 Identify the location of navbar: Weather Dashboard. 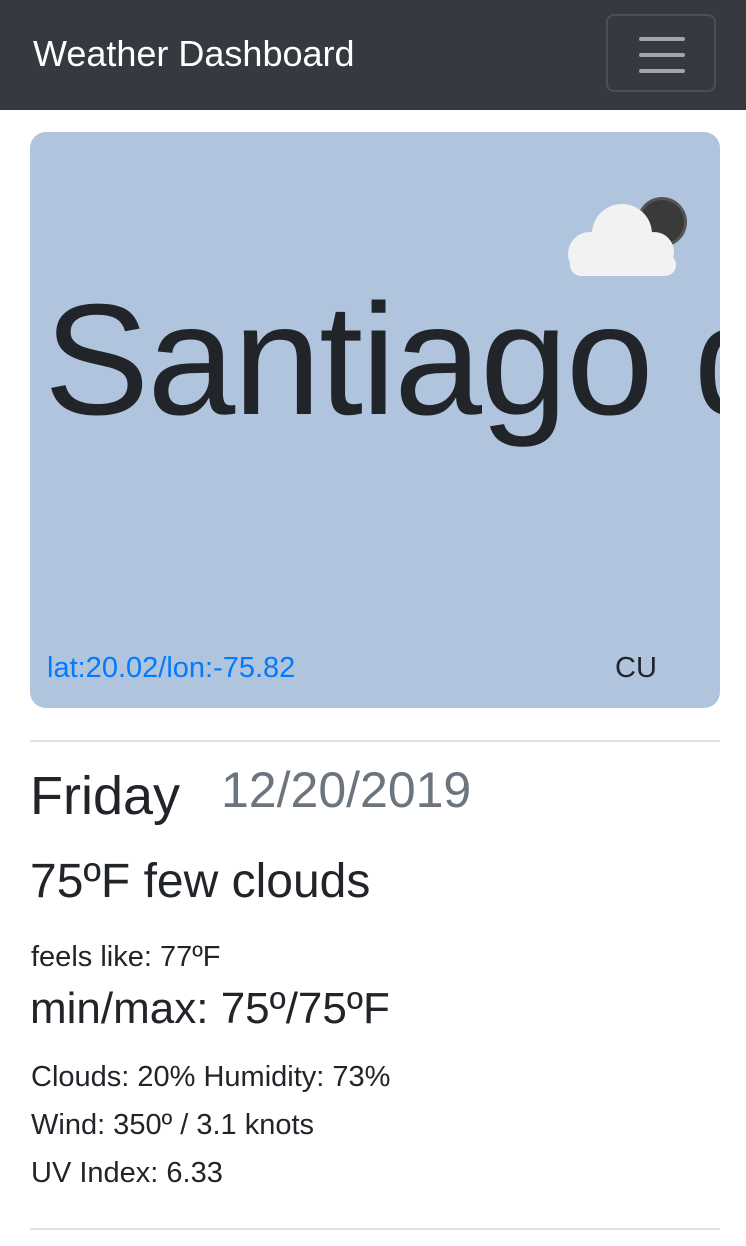
(373, 55).